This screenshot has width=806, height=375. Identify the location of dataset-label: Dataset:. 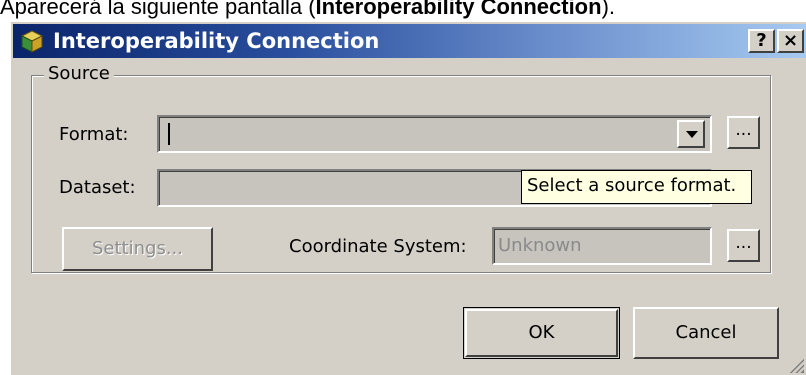
(97, 187).